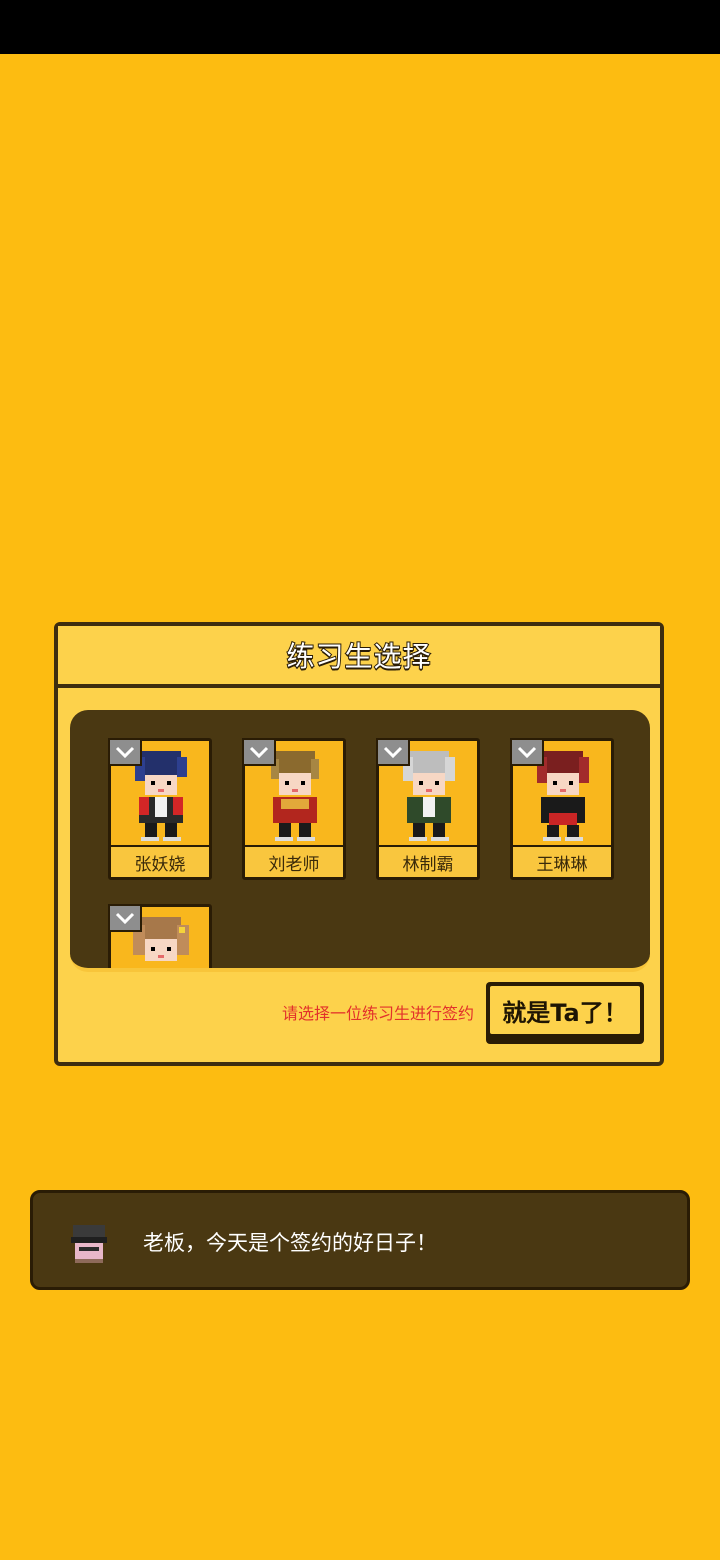 The width and height of the screenshot is (720, 1560). I want to click on dialog-title: 练习生选择, so click(358, 656).